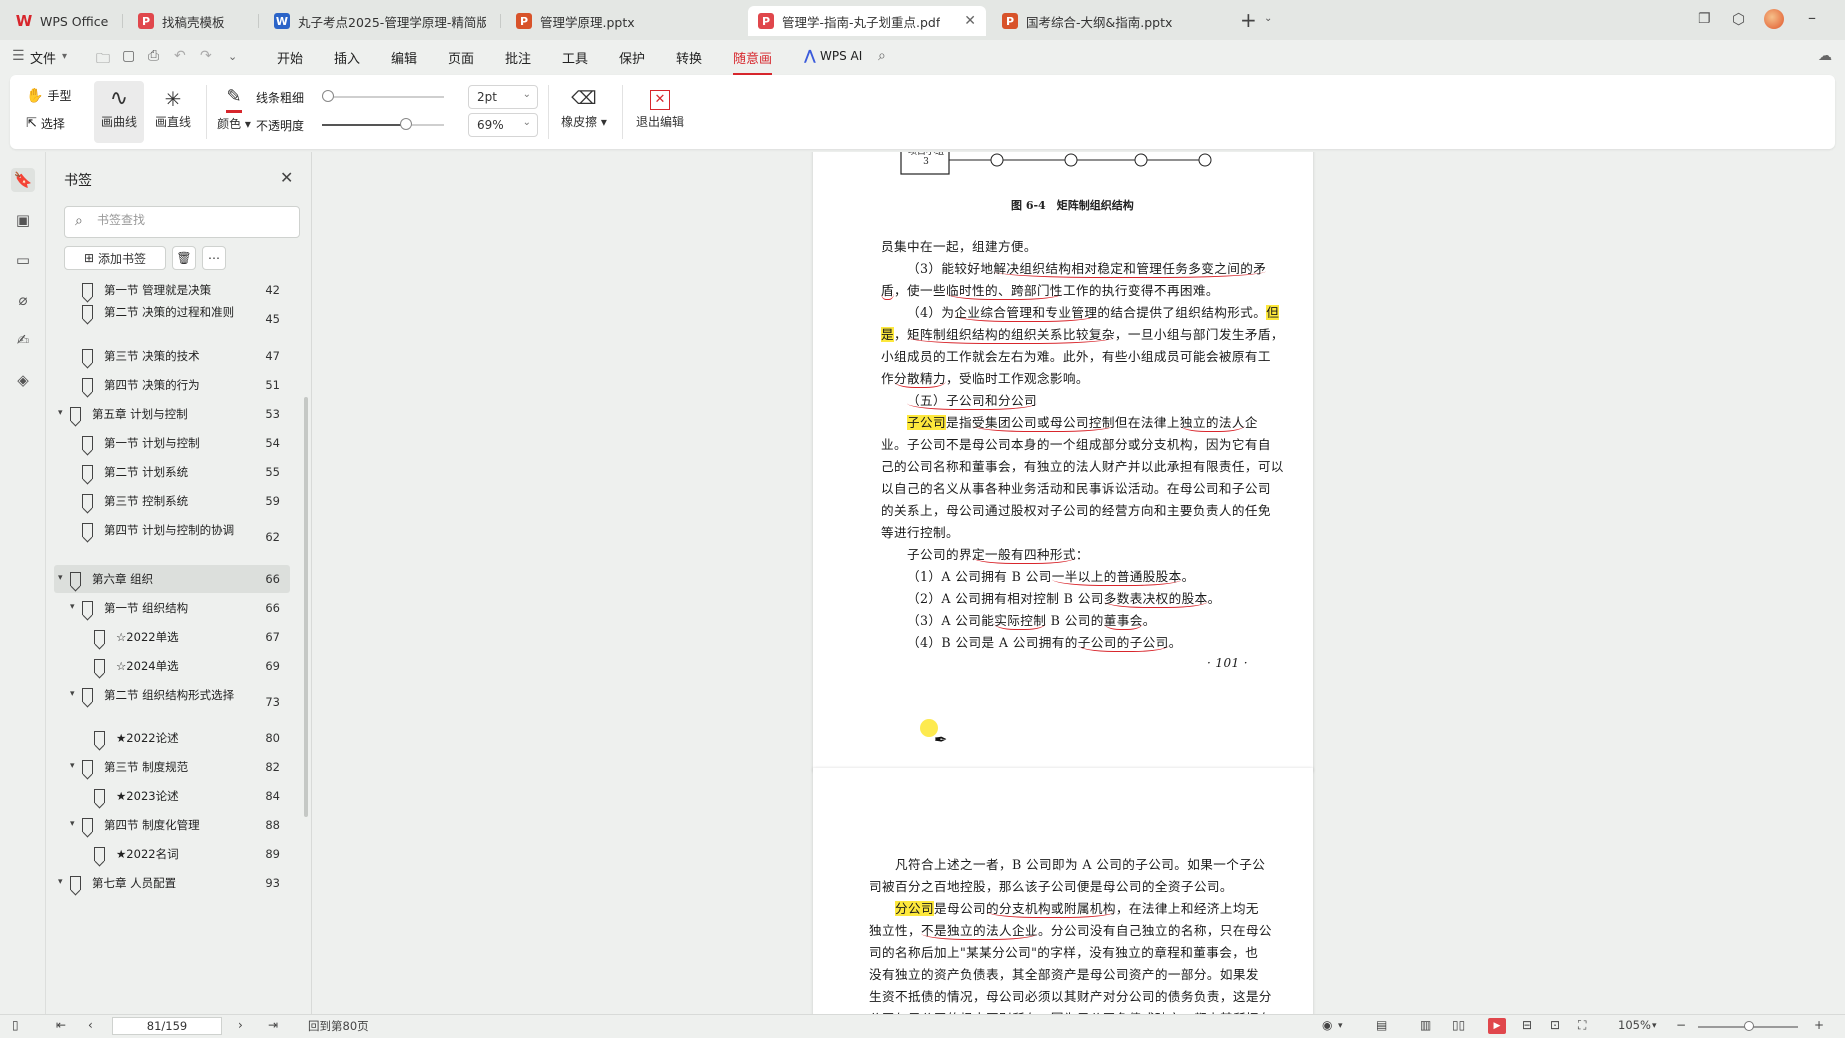  I want to click on page-number-input, so click(167, 1026).